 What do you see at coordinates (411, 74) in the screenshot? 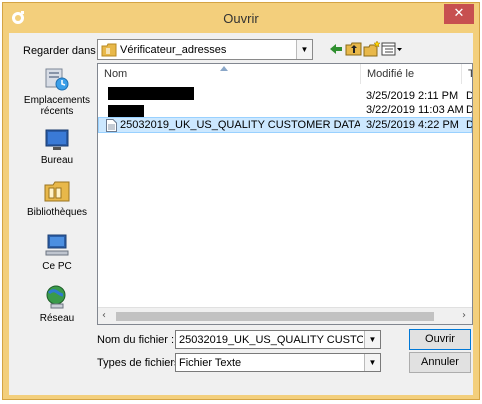
I see `column-header-date: Modifié le` at bounding box center [411, 74].